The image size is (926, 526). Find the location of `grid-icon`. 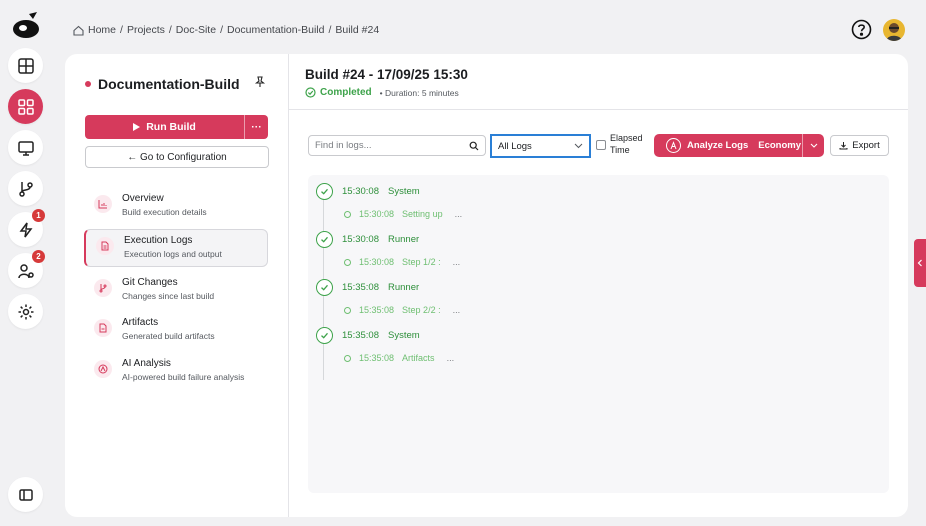

grid-icon is located at coordinates (25, 106).